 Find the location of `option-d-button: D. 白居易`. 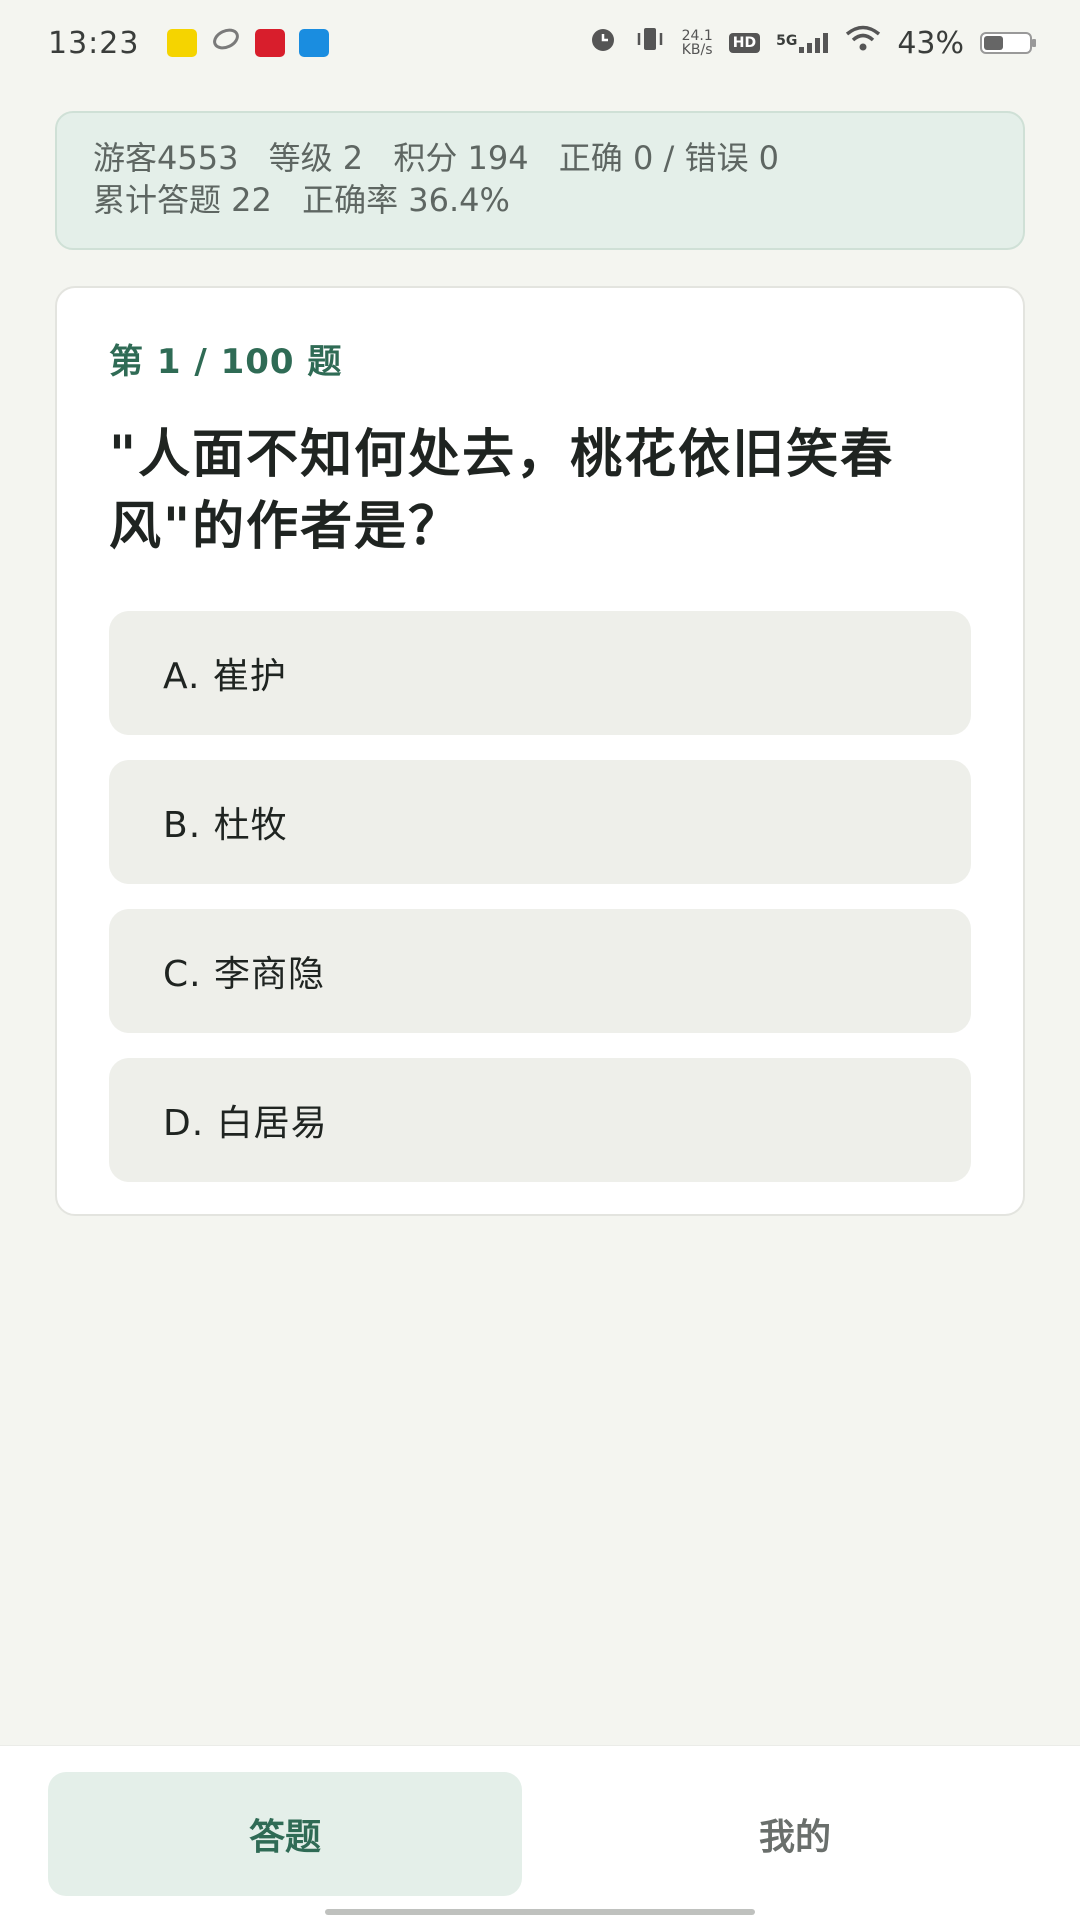

option-d-button: D. 白居易 is located at coordinates (540, 1120).